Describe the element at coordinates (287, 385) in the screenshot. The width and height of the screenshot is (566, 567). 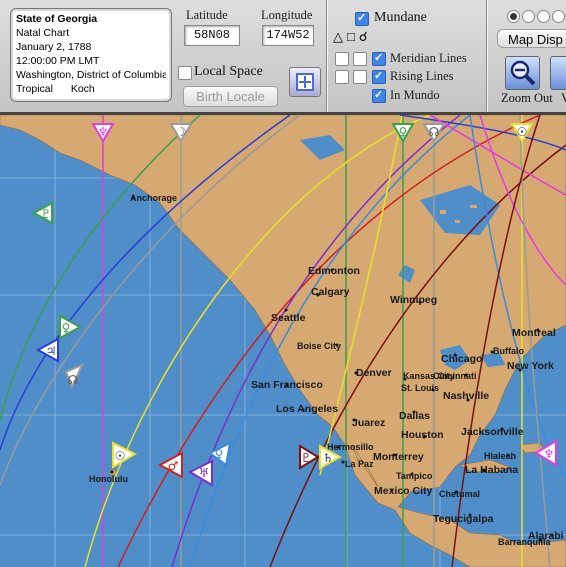
I see `city-label: San Francisco` at that location.